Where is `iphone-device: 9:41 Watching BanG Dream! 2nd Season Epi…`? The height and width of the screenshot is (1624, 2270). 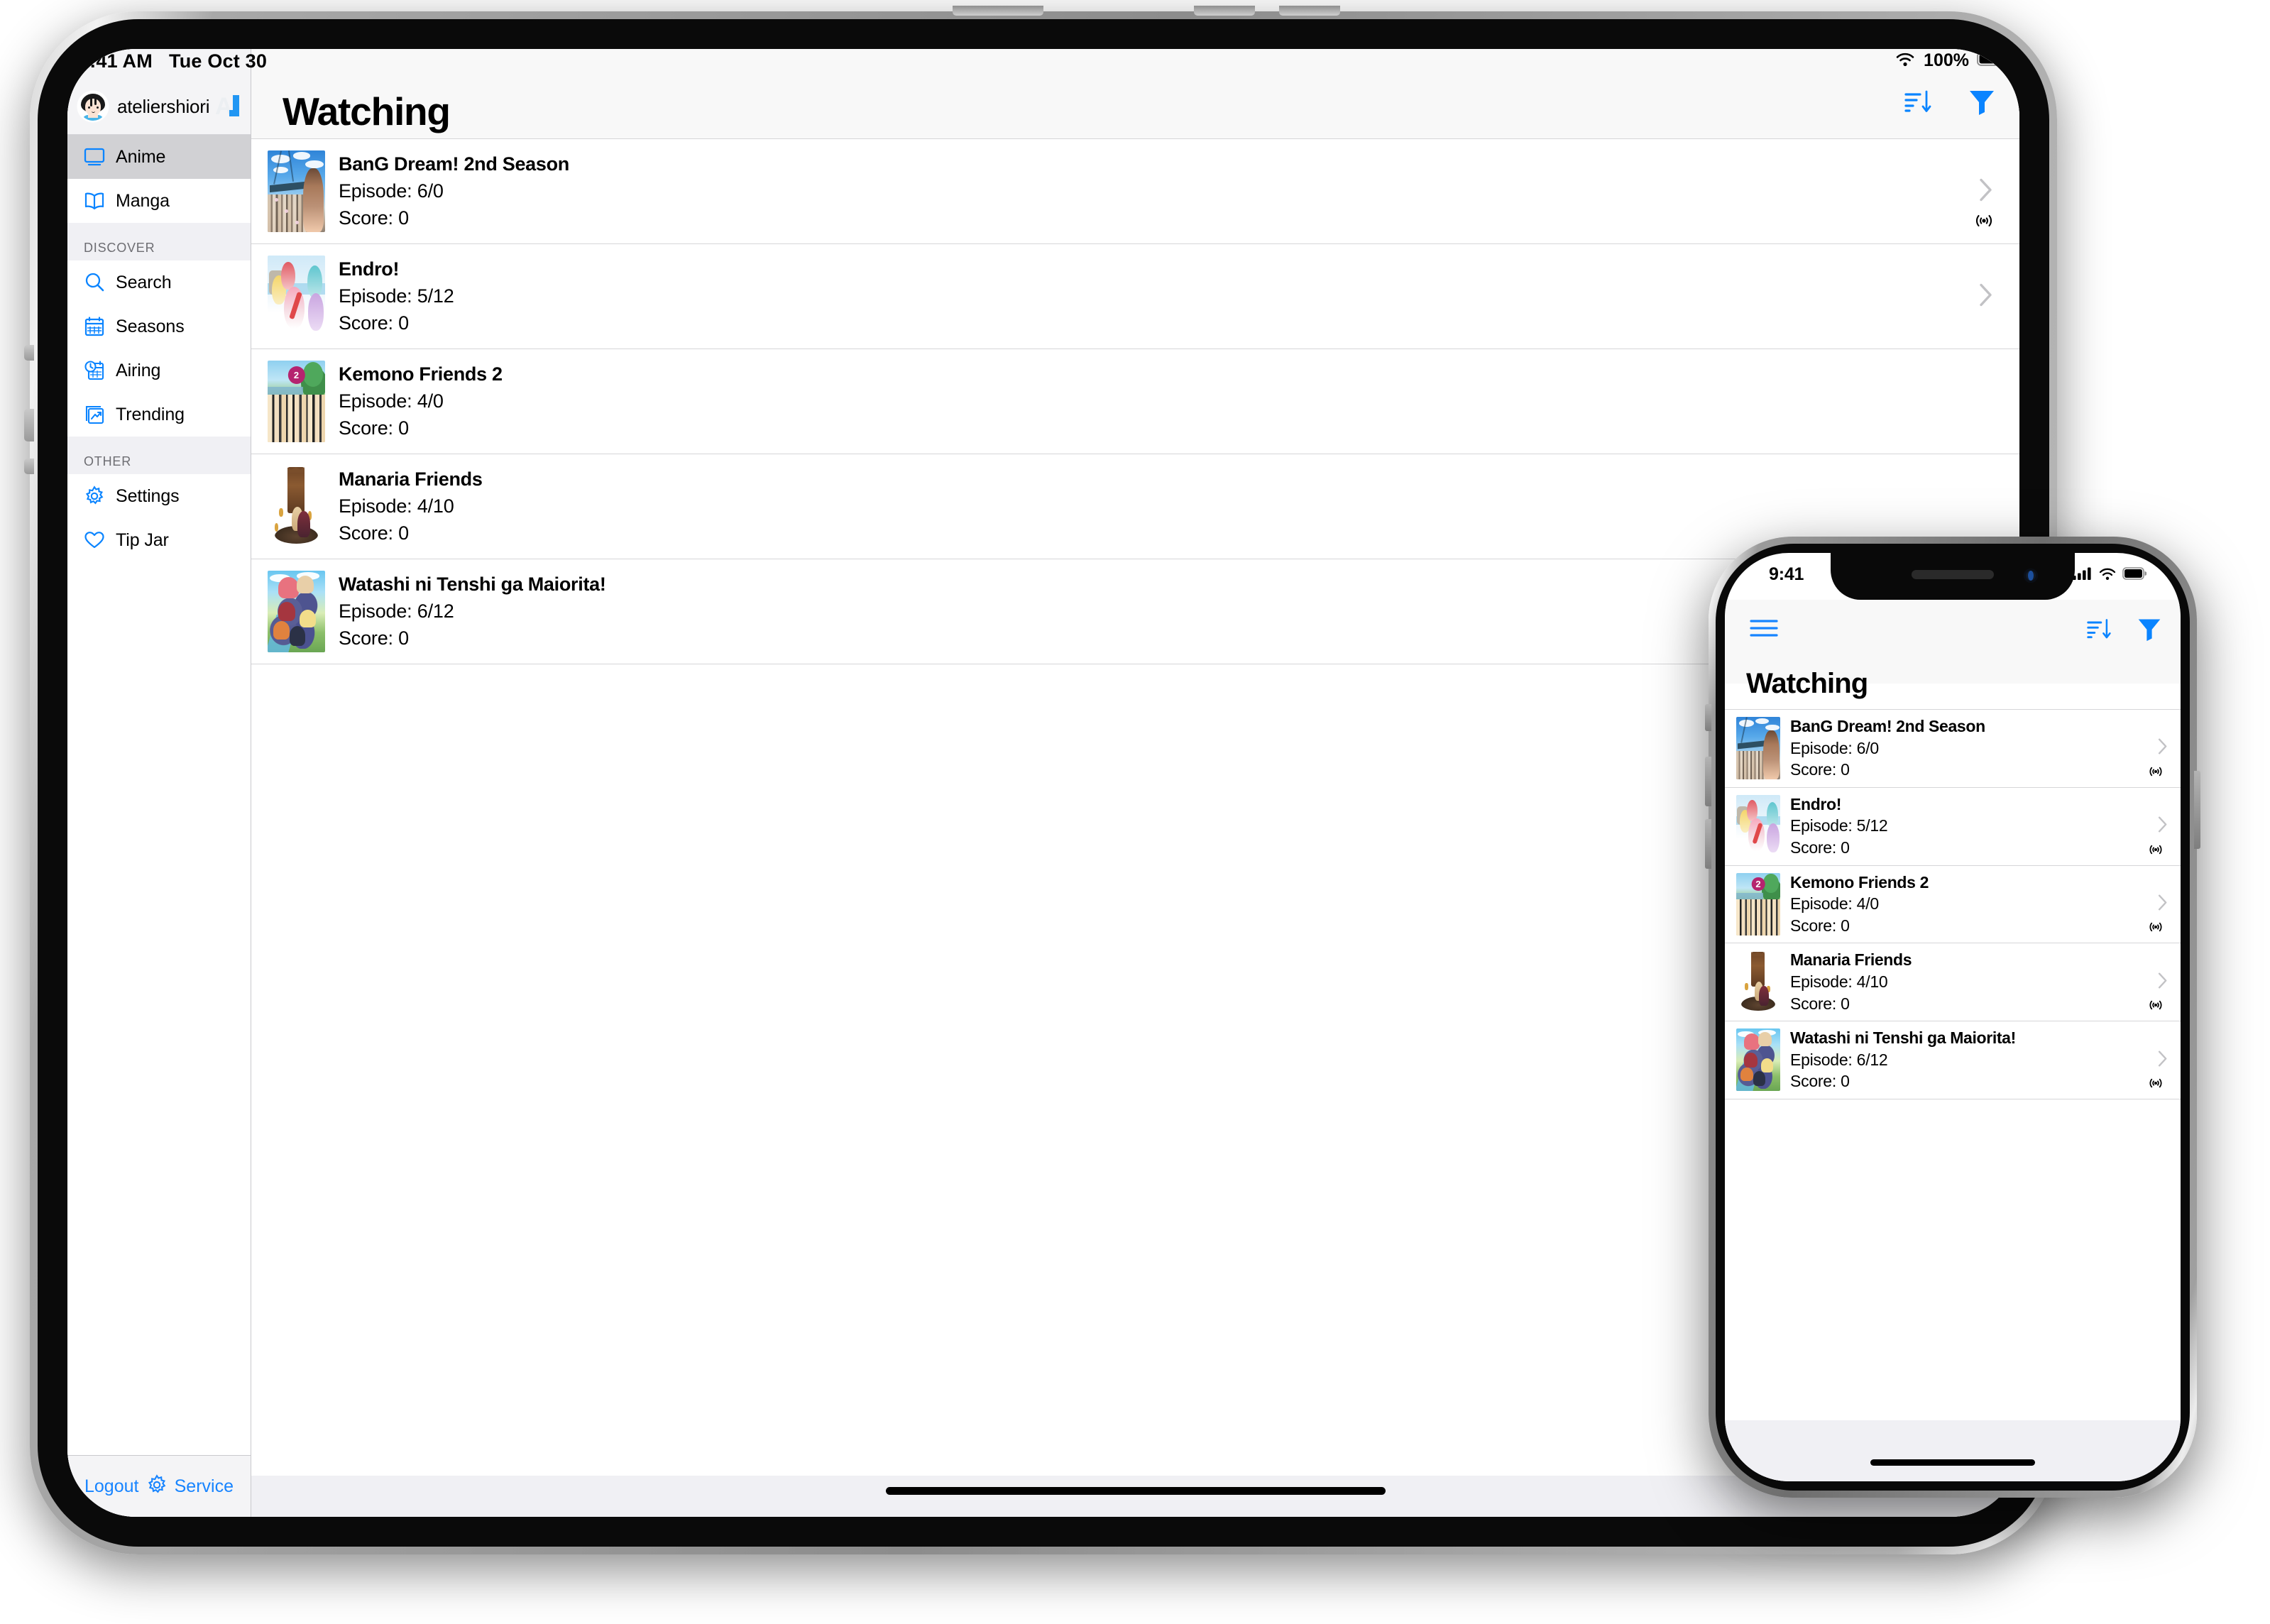 iphone-device: 9:41 Watching BanG Dream! 2nd Season Epi… is located at coordinates (1952, 1017).